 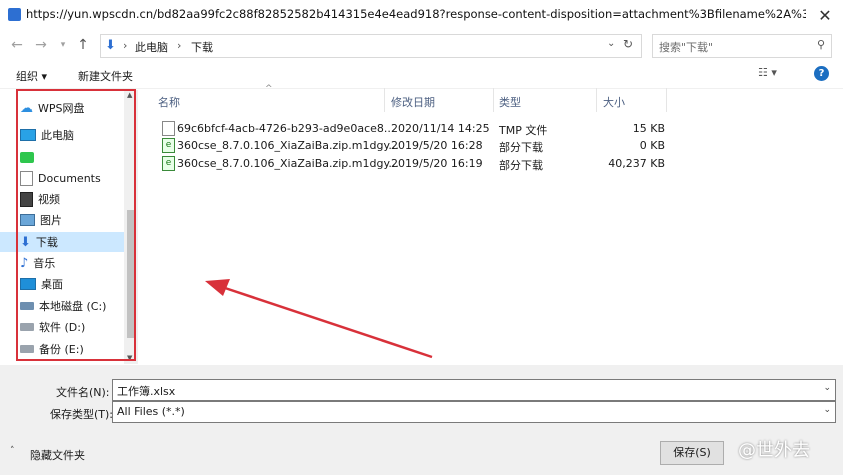 I want to click on tmp-file-icon, so click(x=168, y=128).